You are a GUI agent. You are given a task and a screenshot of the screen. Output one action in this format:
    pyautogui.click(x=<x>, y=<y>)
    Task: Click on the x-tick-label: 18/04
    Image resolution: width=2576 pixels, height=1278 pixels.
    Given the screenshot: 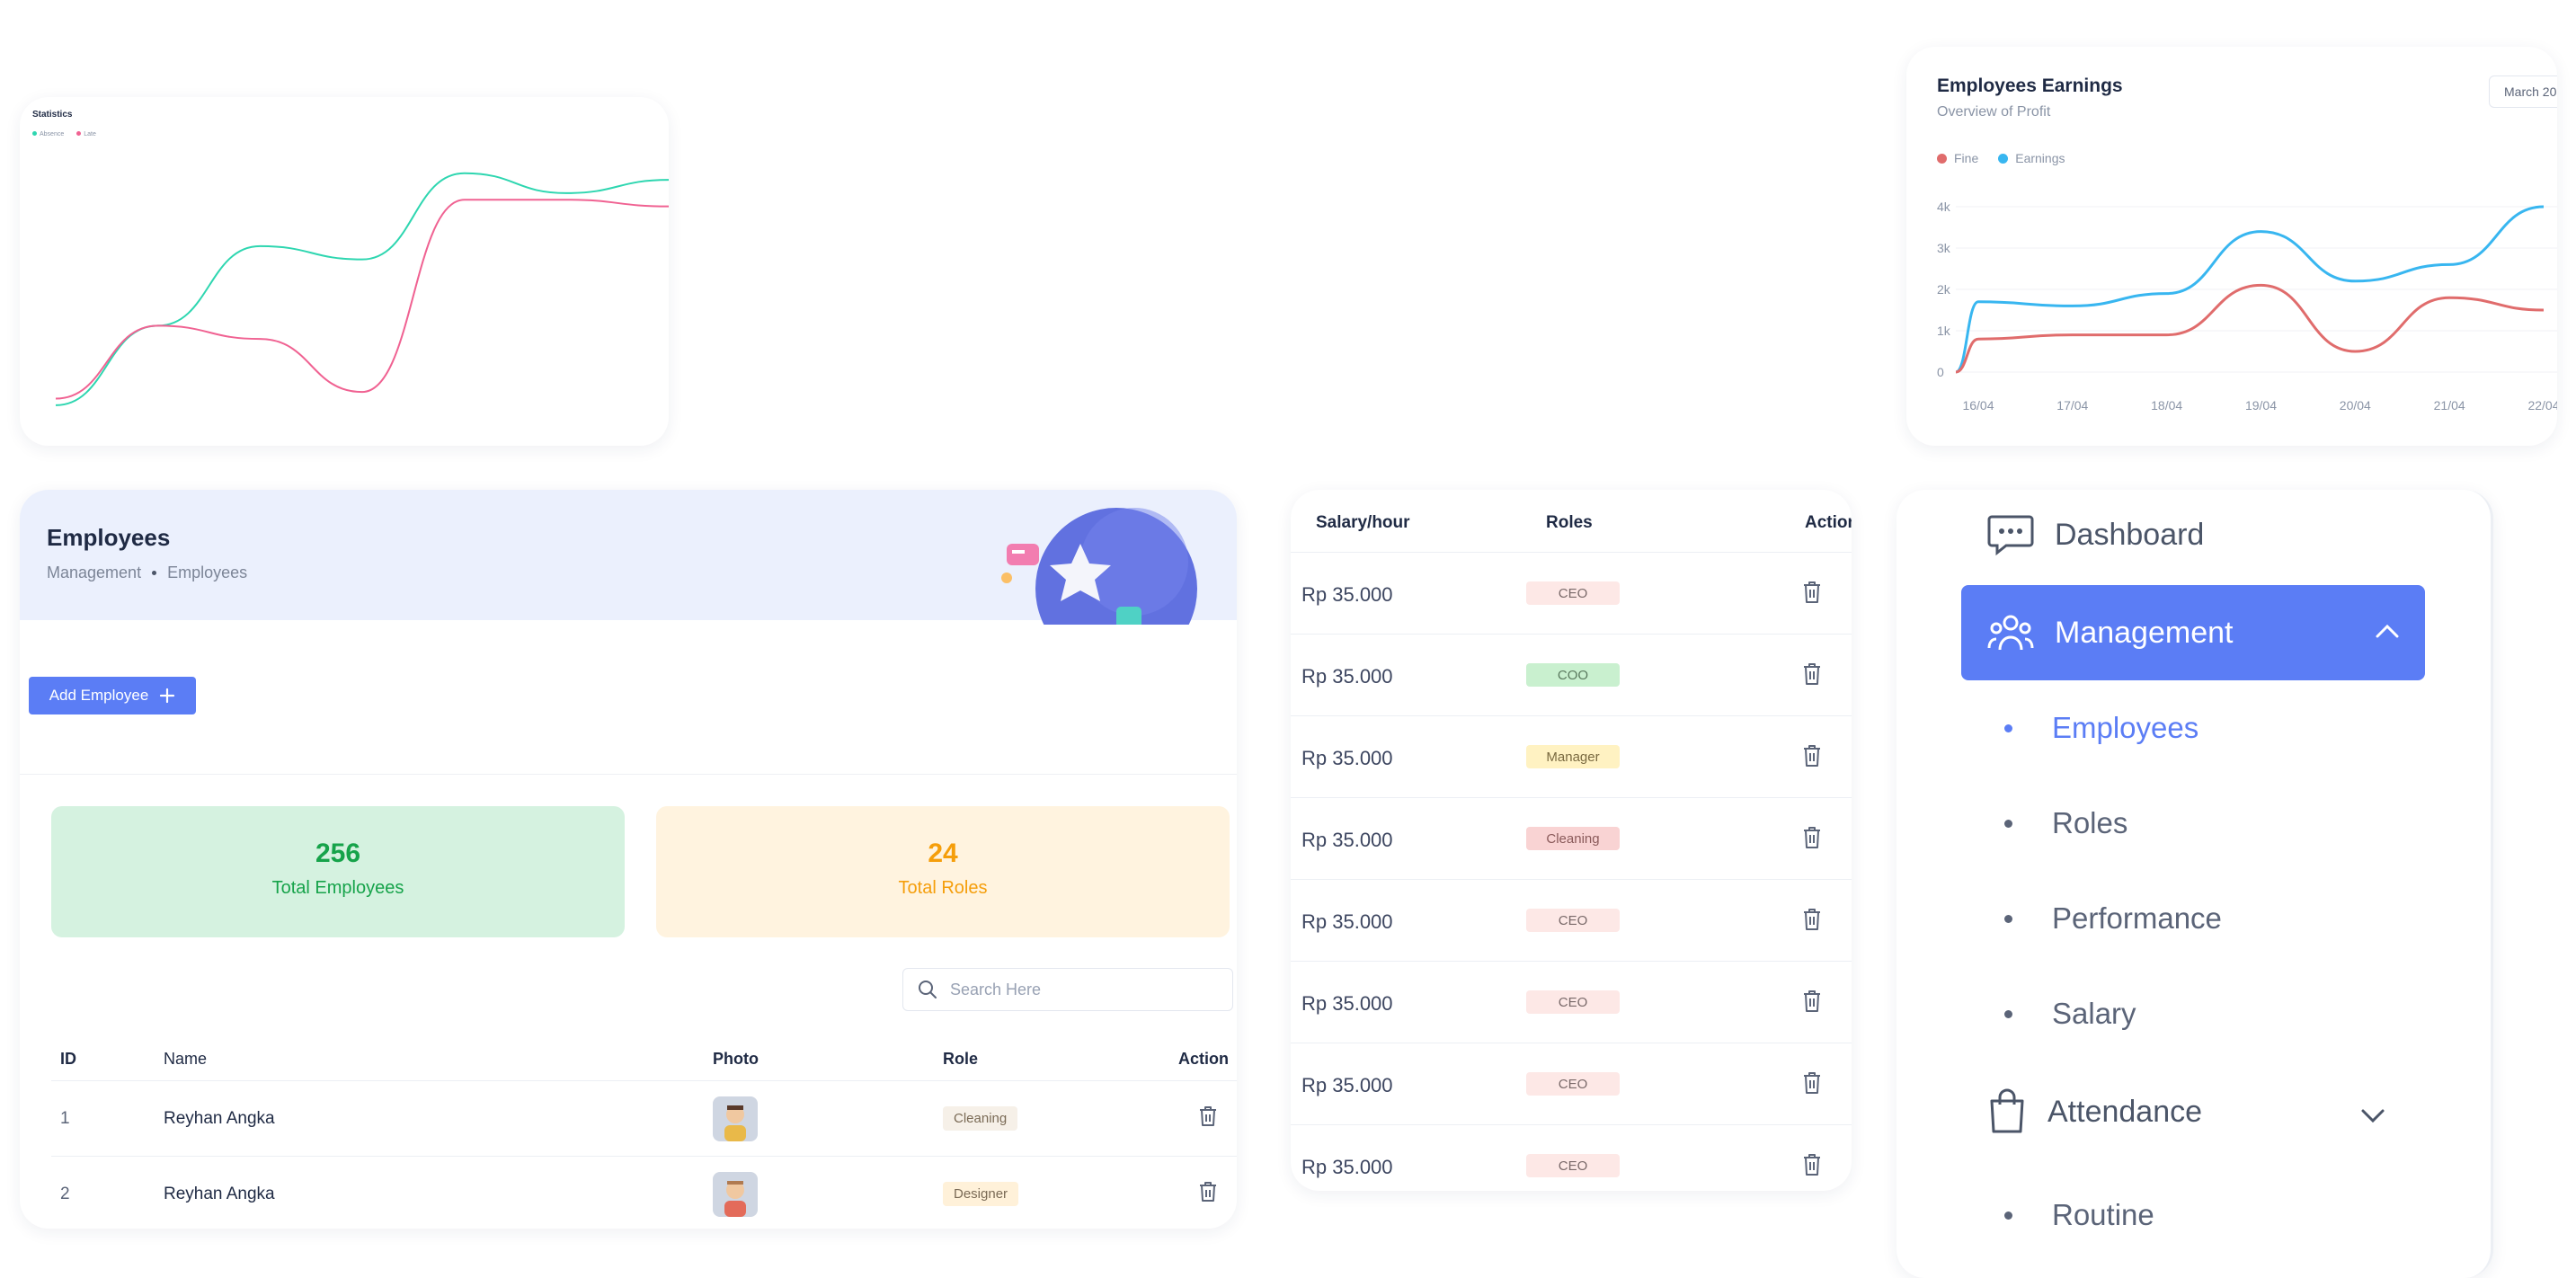 What is the action you would take?
    pyautogui.click(x=2166, y=406)
    